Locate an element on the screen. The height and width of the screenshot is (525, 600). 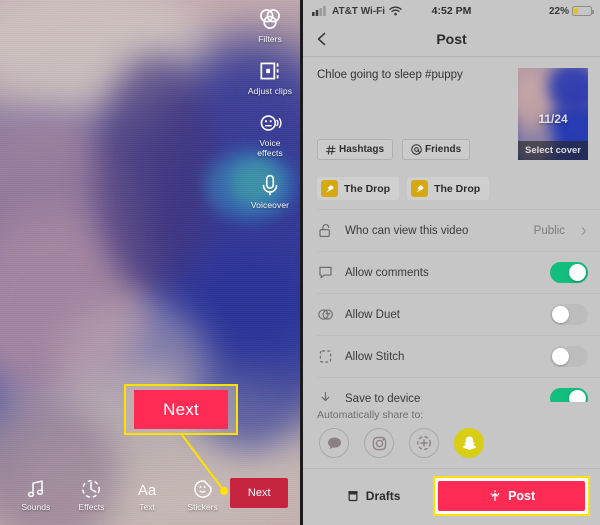
status-bar-right: 22% is located at coordinates (571, 11).